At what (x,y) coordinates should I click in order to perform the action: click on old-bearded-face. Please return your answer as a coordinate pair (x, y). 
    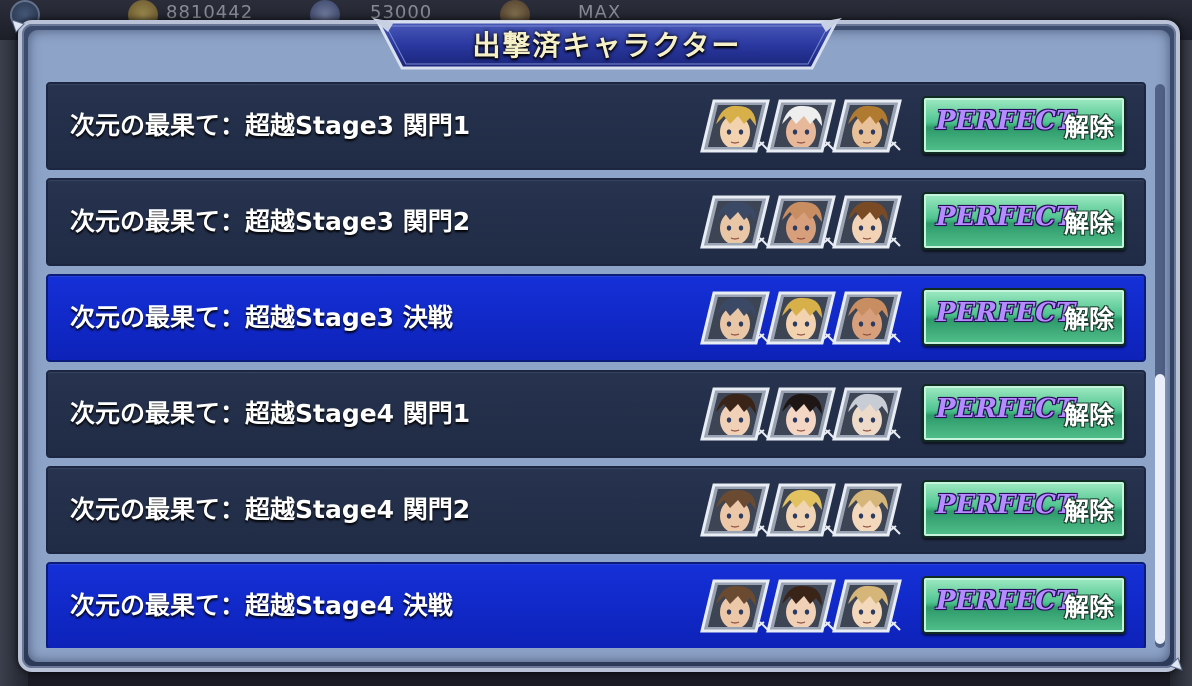
    Looking at the image, I should click on (801, 126).